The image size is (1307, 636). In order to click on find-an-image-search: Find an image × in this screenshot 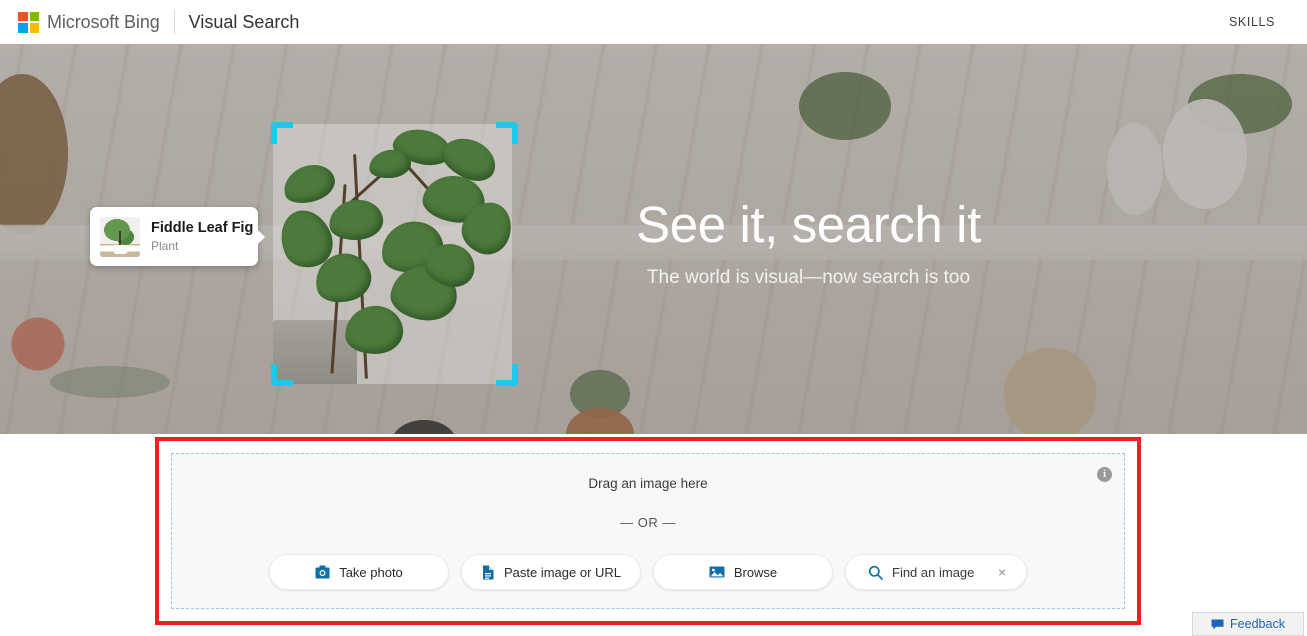, I will do `click(936, 572)`.